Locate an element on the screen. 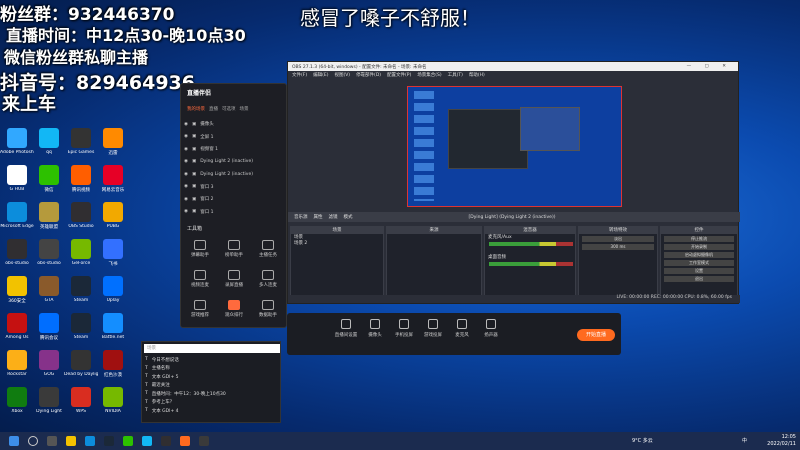 This screenshot has height=450, width=800. tab-live: 直播 is located at coordinates (213, 109).